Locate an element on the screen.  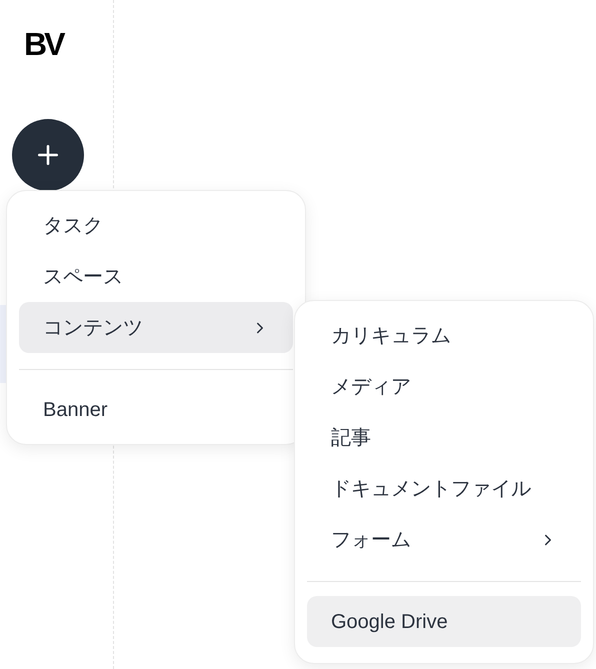
menu-item: Google Drive is located at coordinates (444, 621).